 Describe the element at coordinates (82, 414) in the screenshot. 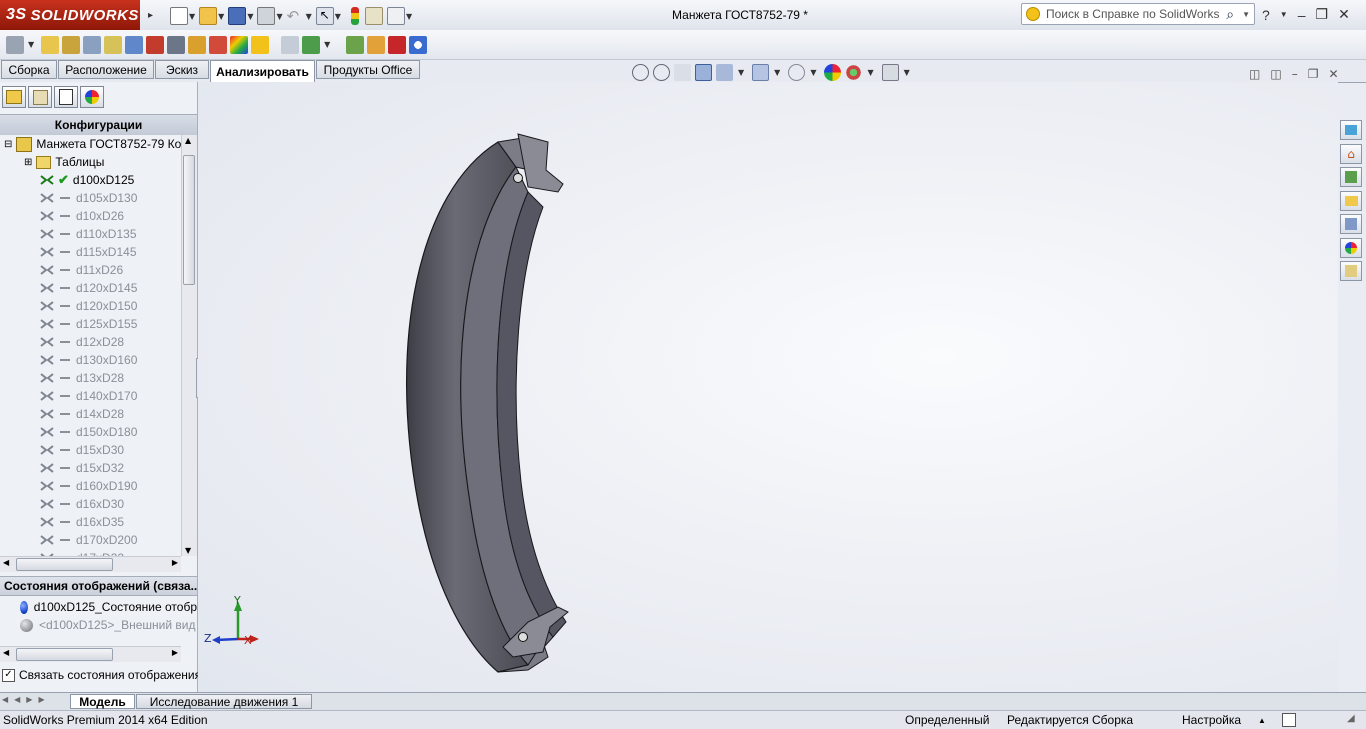

I see `configuration-item: d14xD28` at that location.